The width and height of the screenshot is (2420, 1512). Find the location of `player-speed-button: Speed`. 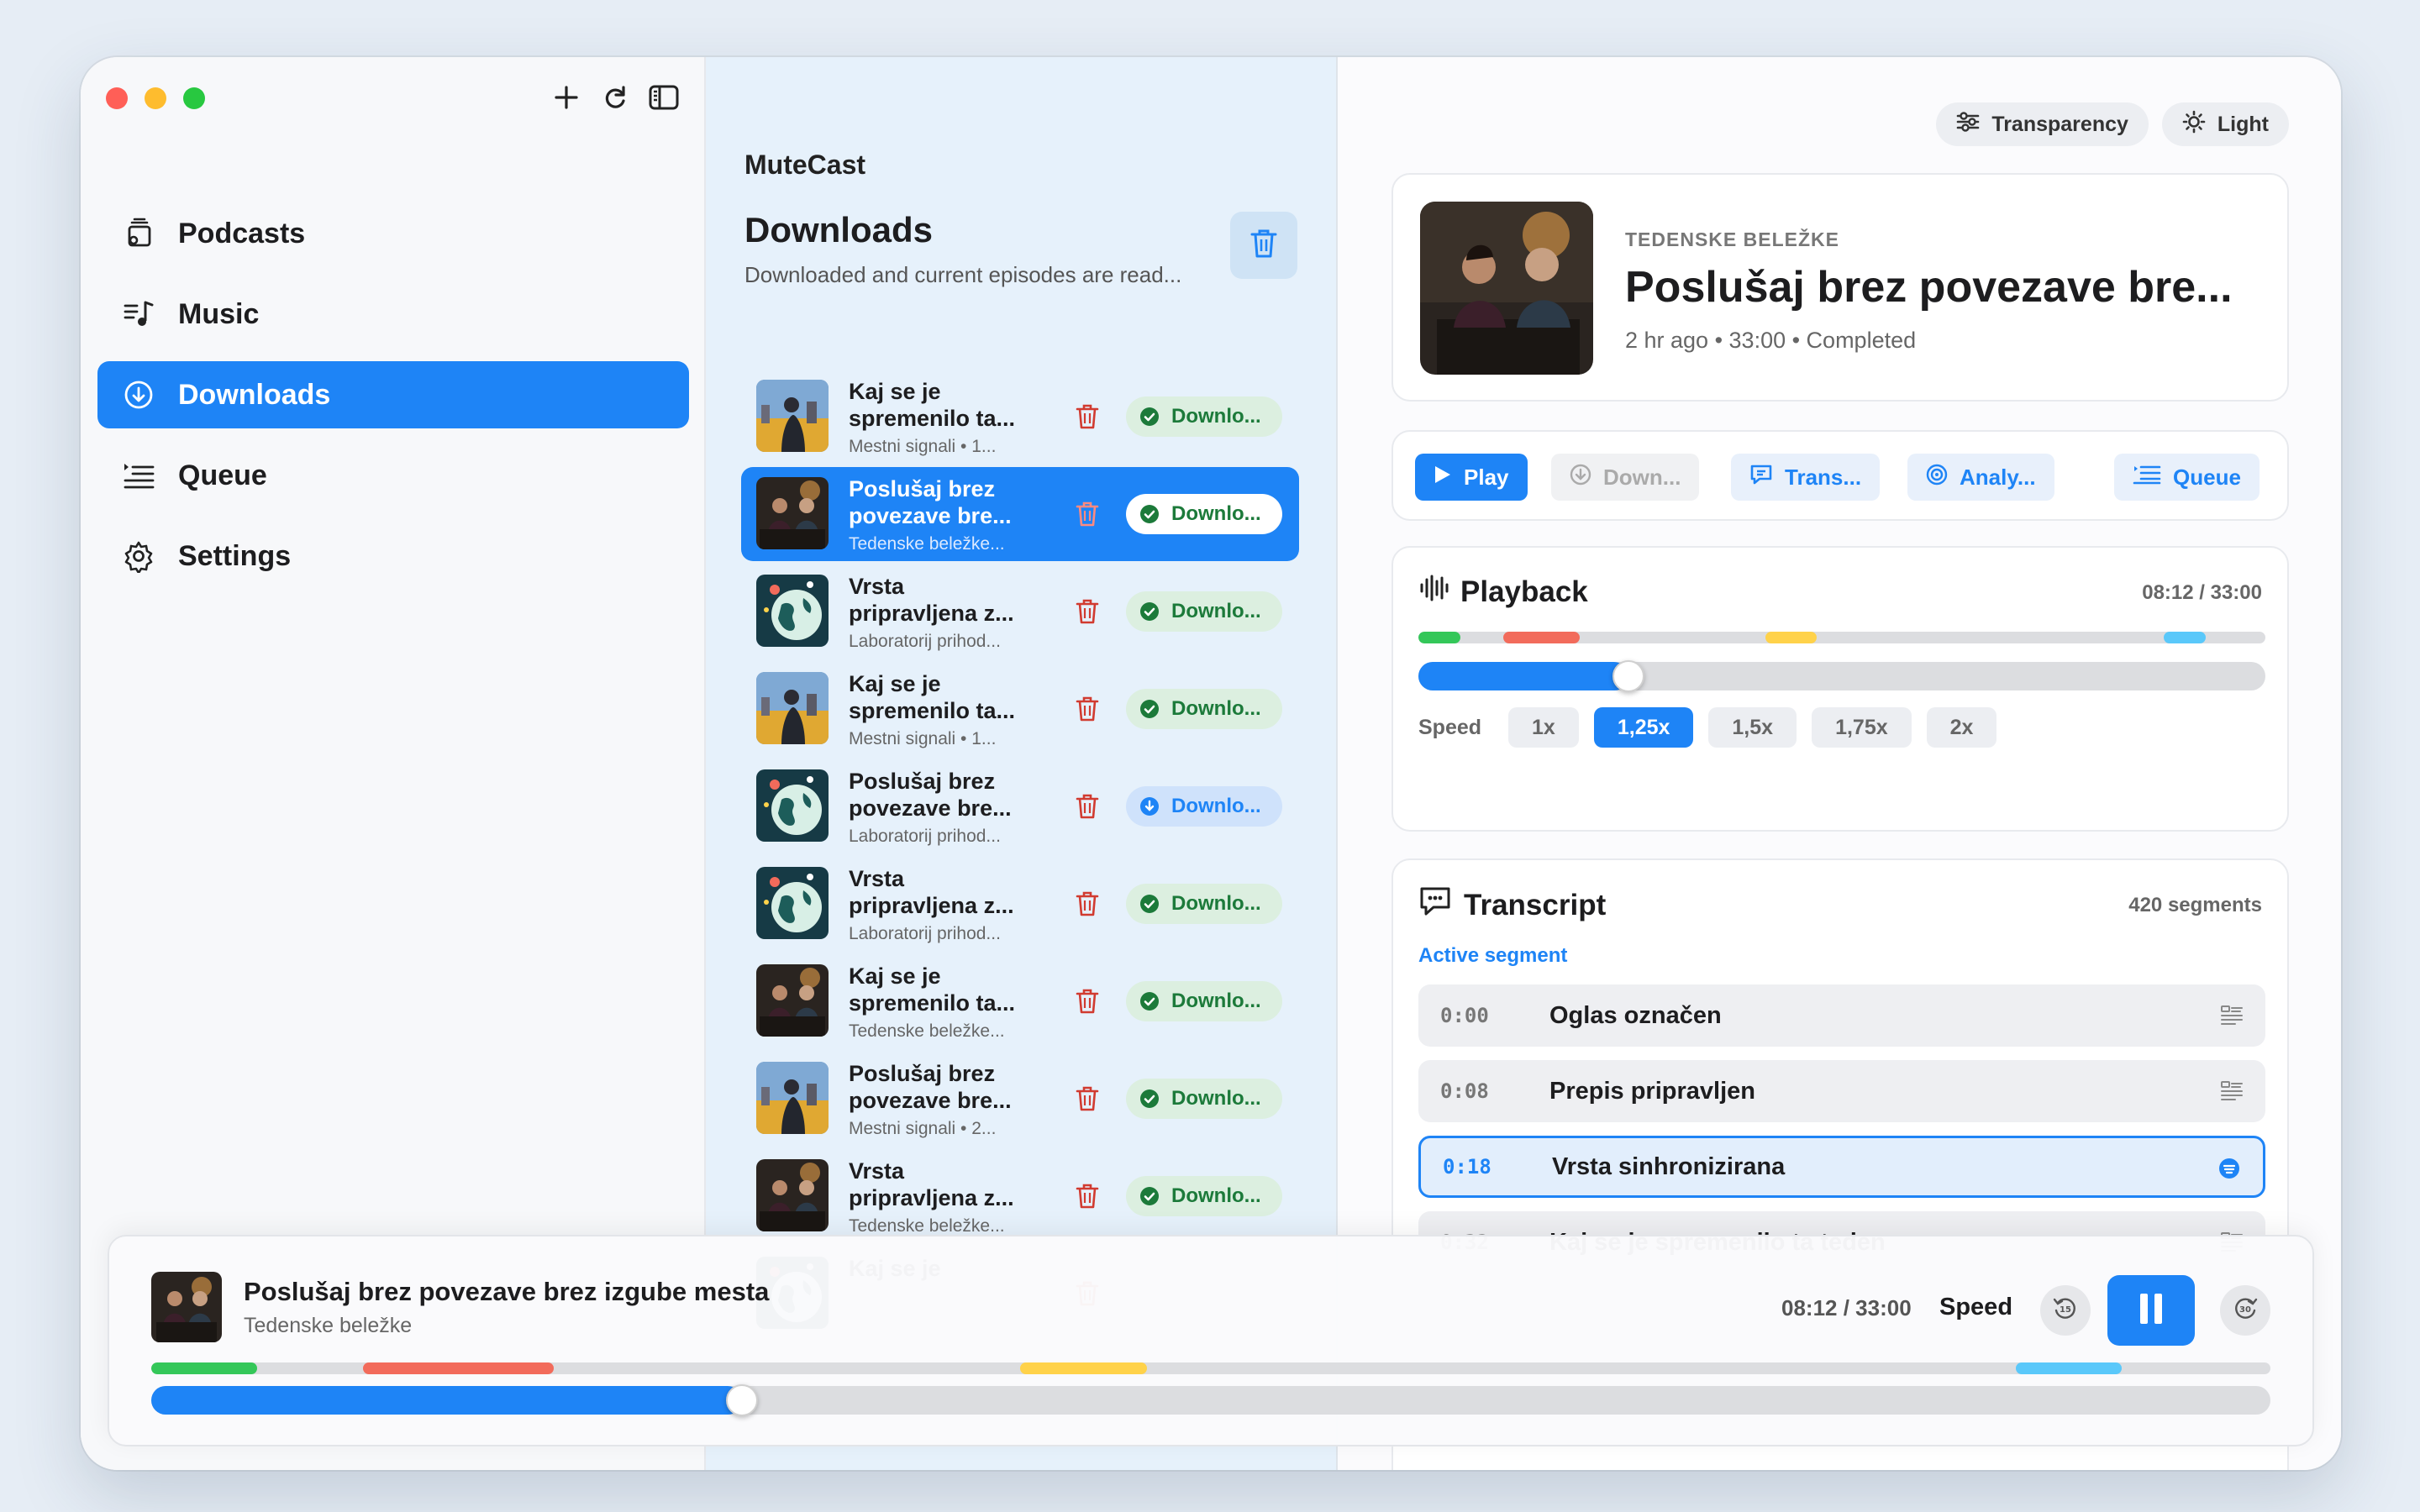

player-speed-button: Speed is located at coordinates (1976, 1307).